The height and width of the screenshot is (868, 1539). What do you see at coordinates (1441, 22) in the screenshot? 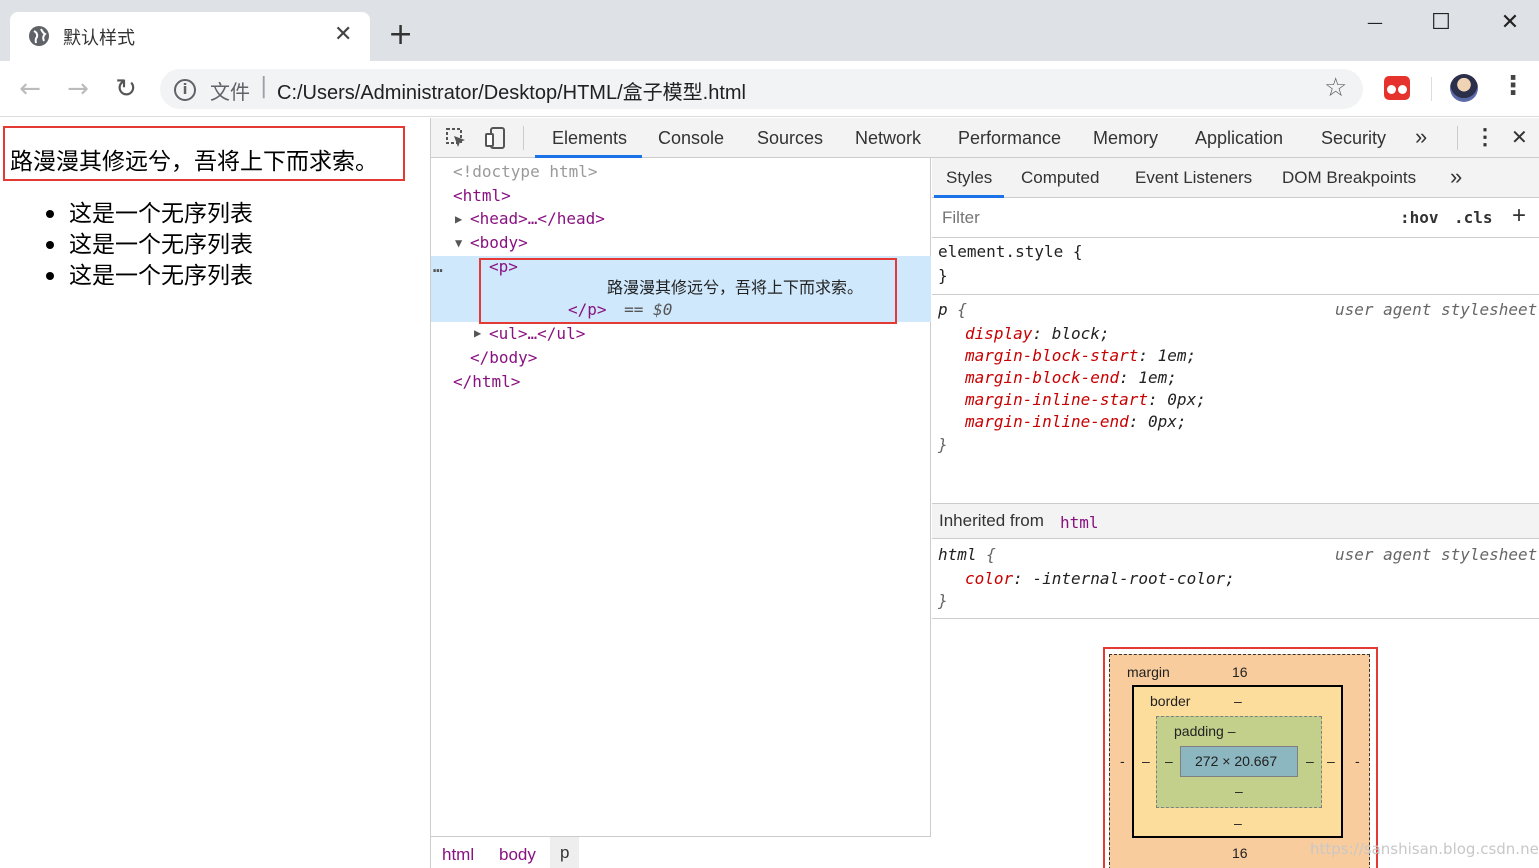
I see `maximize-button: ☐` at bounding box center [1441, 22].